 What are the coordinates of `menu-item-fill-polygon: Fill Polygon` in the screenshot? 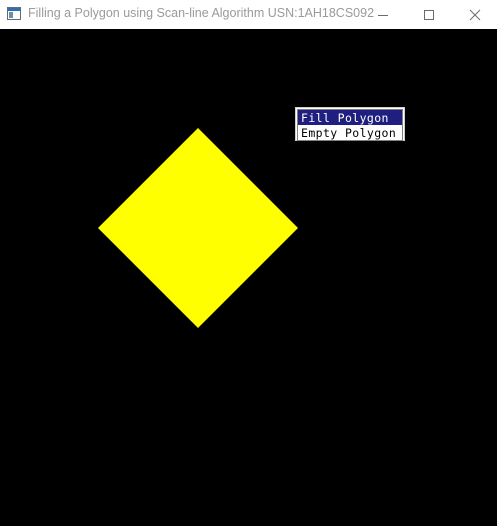 It's located at (350, 117).